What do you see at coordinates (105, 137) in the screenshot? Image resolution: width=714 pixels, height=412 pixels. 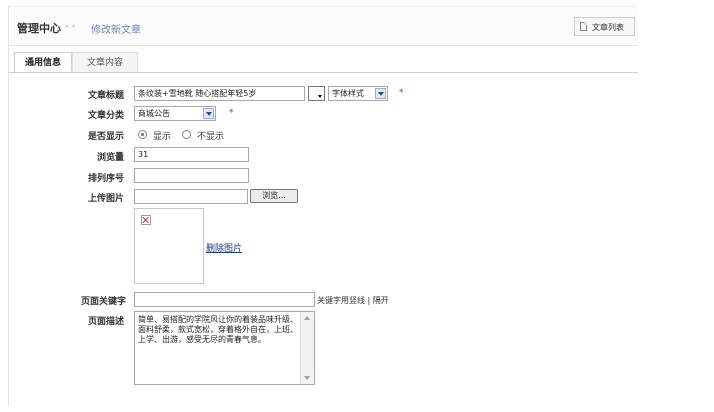 I see `show-label: 是否显示` at bounding box center [105, 137].